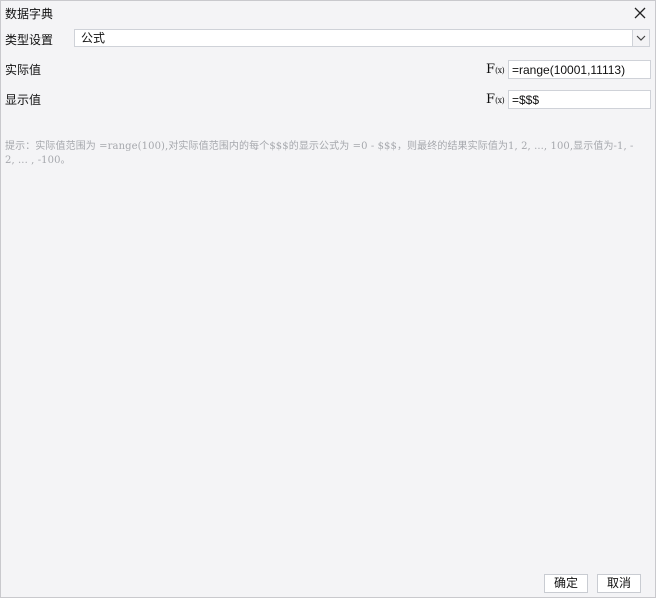 The height and width of the screenshot is (598, 656). What do you see at coordinates (328, 14) in the screenshot?
I see `title-bar: 数据字典` at bounding box center [328, 14].